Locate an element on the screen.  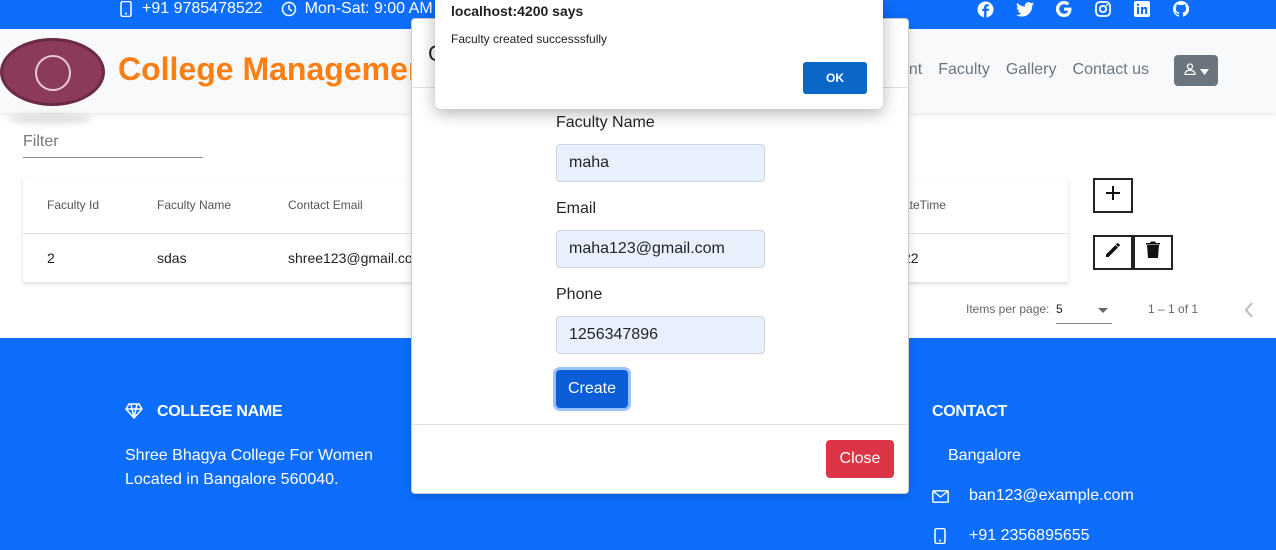
header-datetime: ateTime is located at coordinates (924, 205).